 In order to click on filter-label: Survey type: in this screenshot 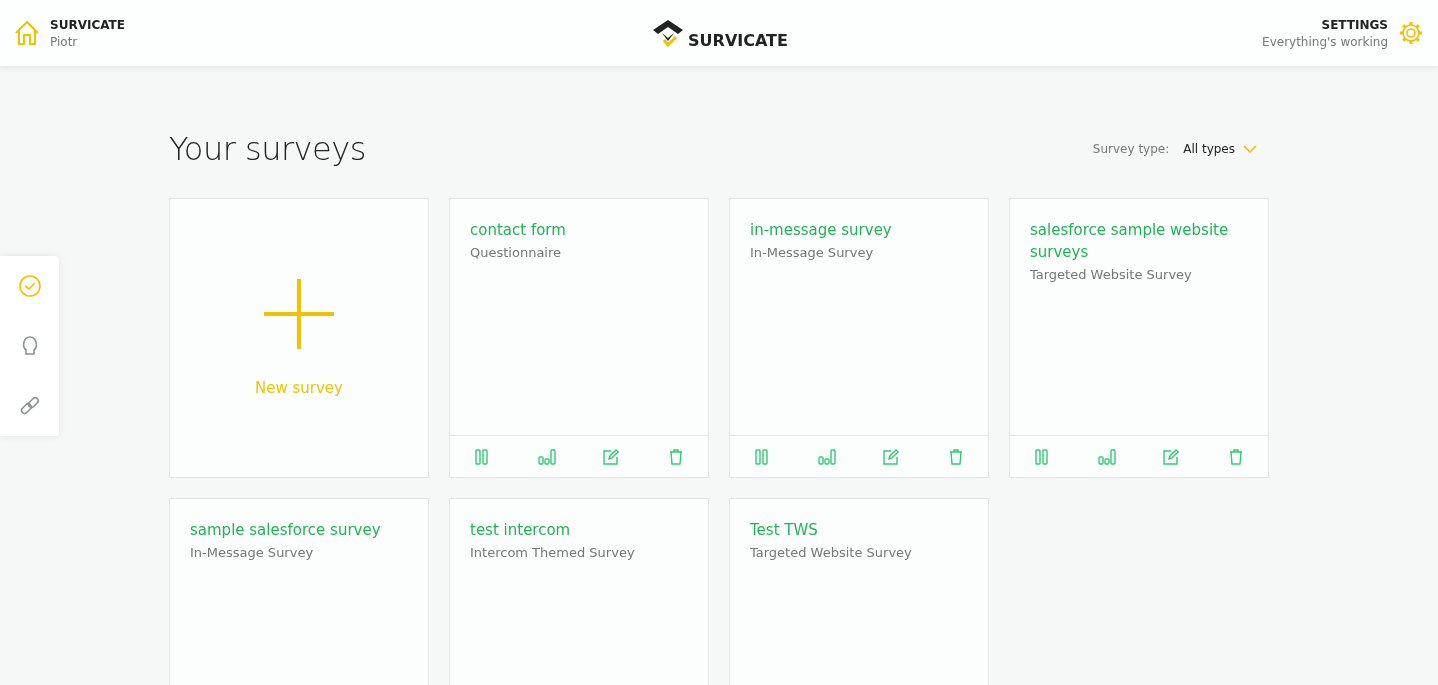, I will do `click(1131, 149)`.